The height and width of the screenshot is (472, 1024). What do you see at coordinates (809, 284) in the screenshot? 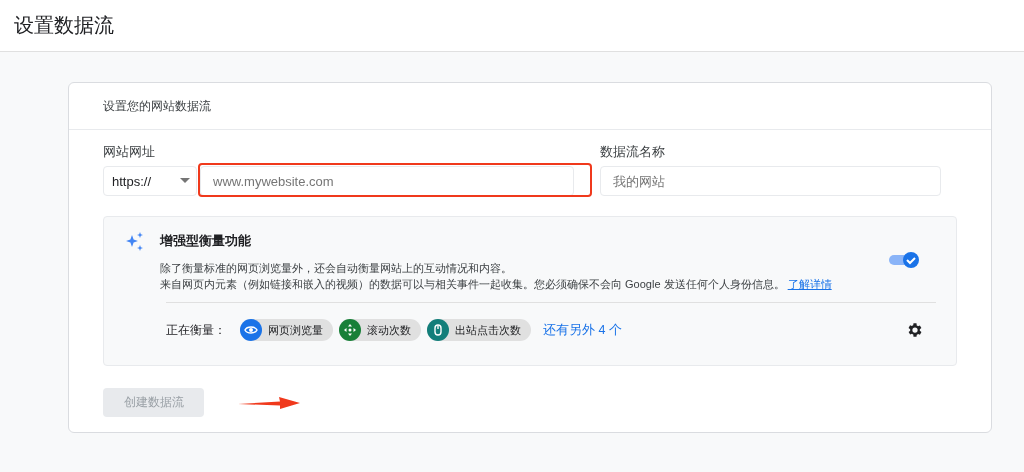
I see `learn-more-link: 了解详情` at bounding box center [809, 284].